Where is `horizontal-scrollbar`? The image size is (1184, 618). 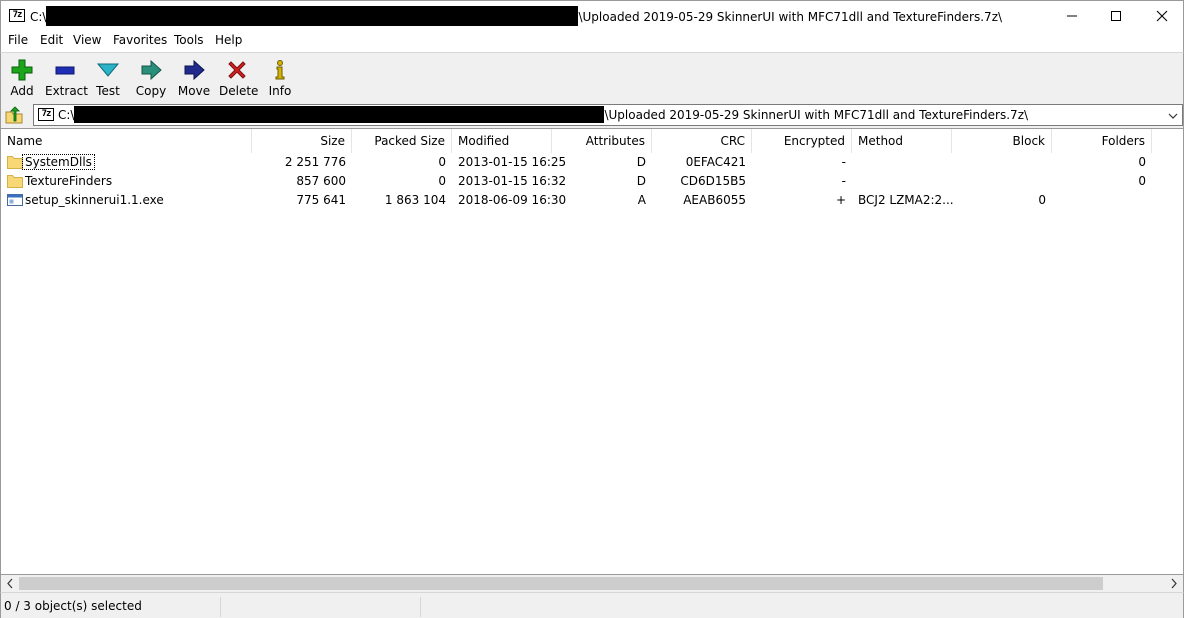 horizontal-scrollbar is located at coordinates (592, 583).